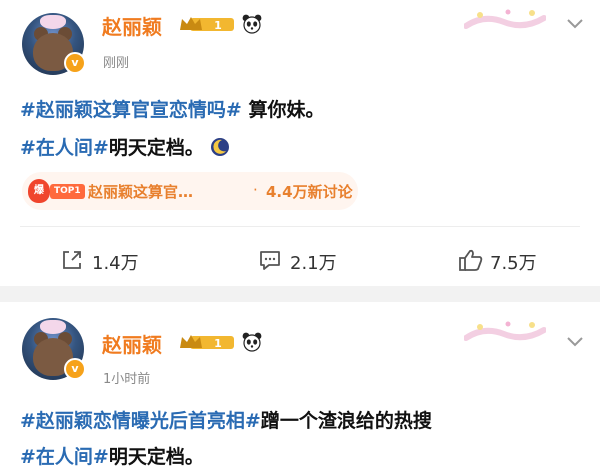 Image resolution: width=600 pixels, height=469 pixels. Describe the element at coordinates (283, 110) in the screenshot. I see `post-text: 算你妹。` at that location.